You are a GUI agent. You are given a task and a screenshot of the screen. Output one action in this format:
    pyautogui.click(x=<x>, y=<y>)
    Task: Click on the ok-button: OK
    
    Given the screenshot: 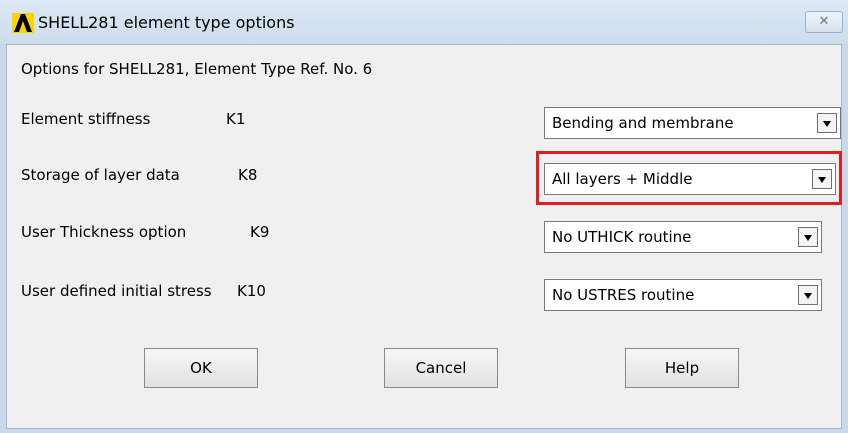 What is the action you would take?
    pyautogui.click(x=201, y=368)
    